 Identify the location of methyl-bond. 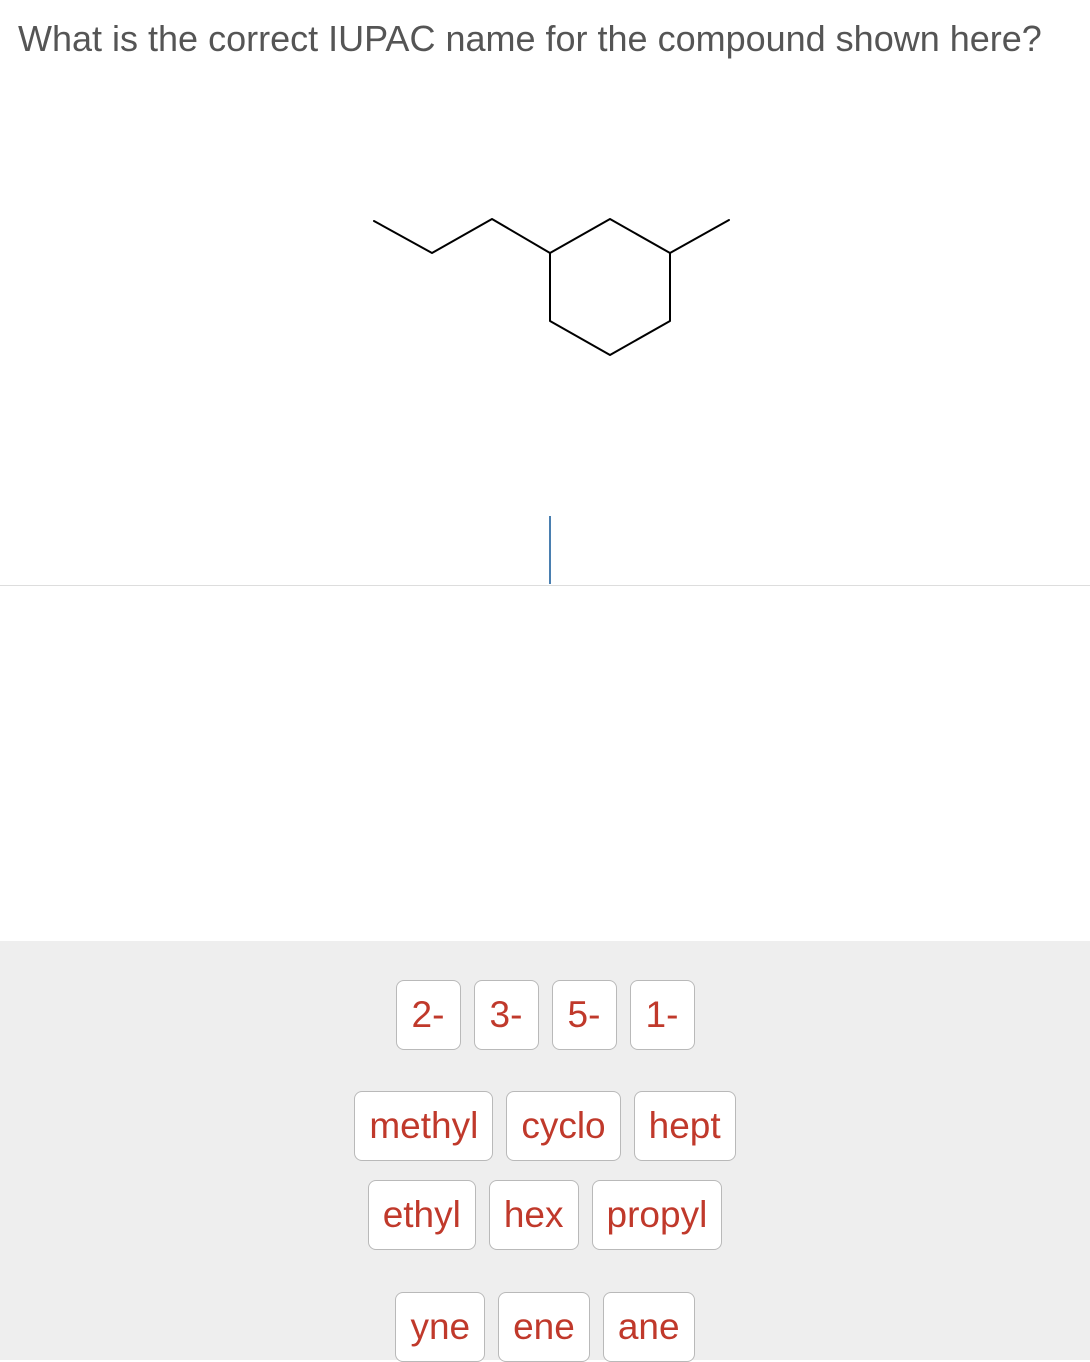
(699, 236).